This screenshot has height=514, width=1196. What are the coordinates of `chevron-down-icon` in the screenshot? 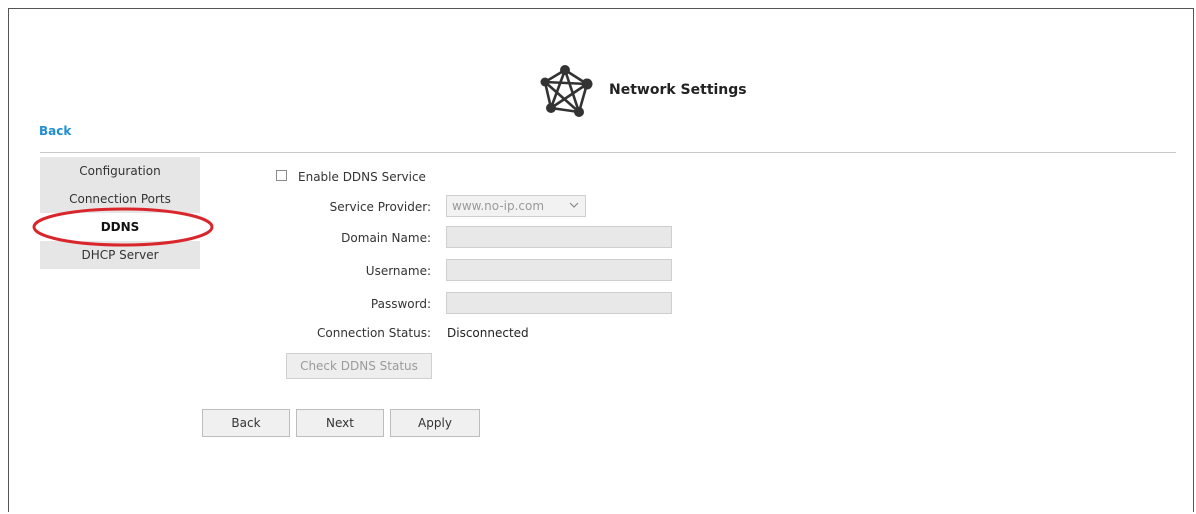 It's located at (574, 205).